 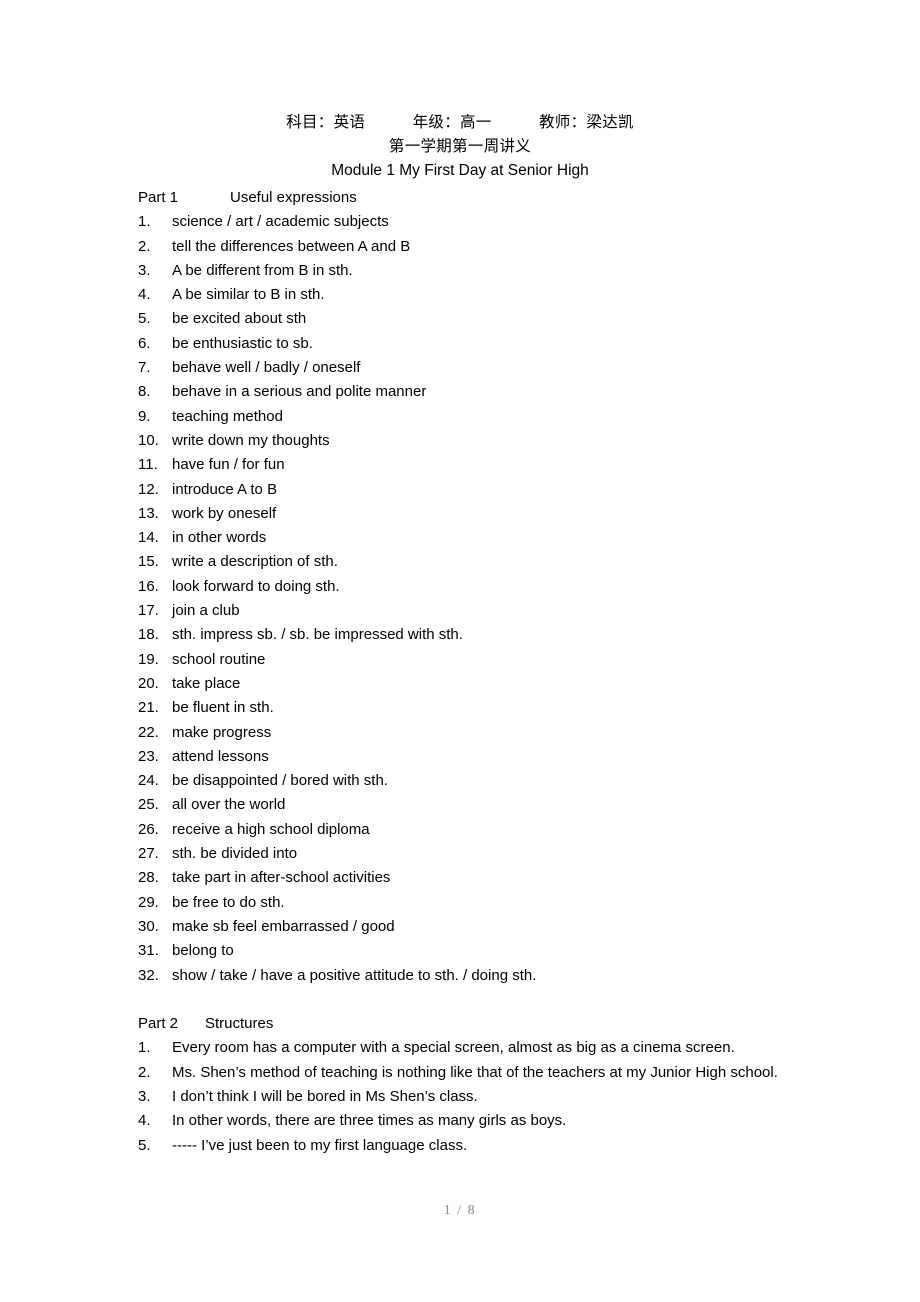 I want to click on list-item-number: 6., so click(x=144, y=343).